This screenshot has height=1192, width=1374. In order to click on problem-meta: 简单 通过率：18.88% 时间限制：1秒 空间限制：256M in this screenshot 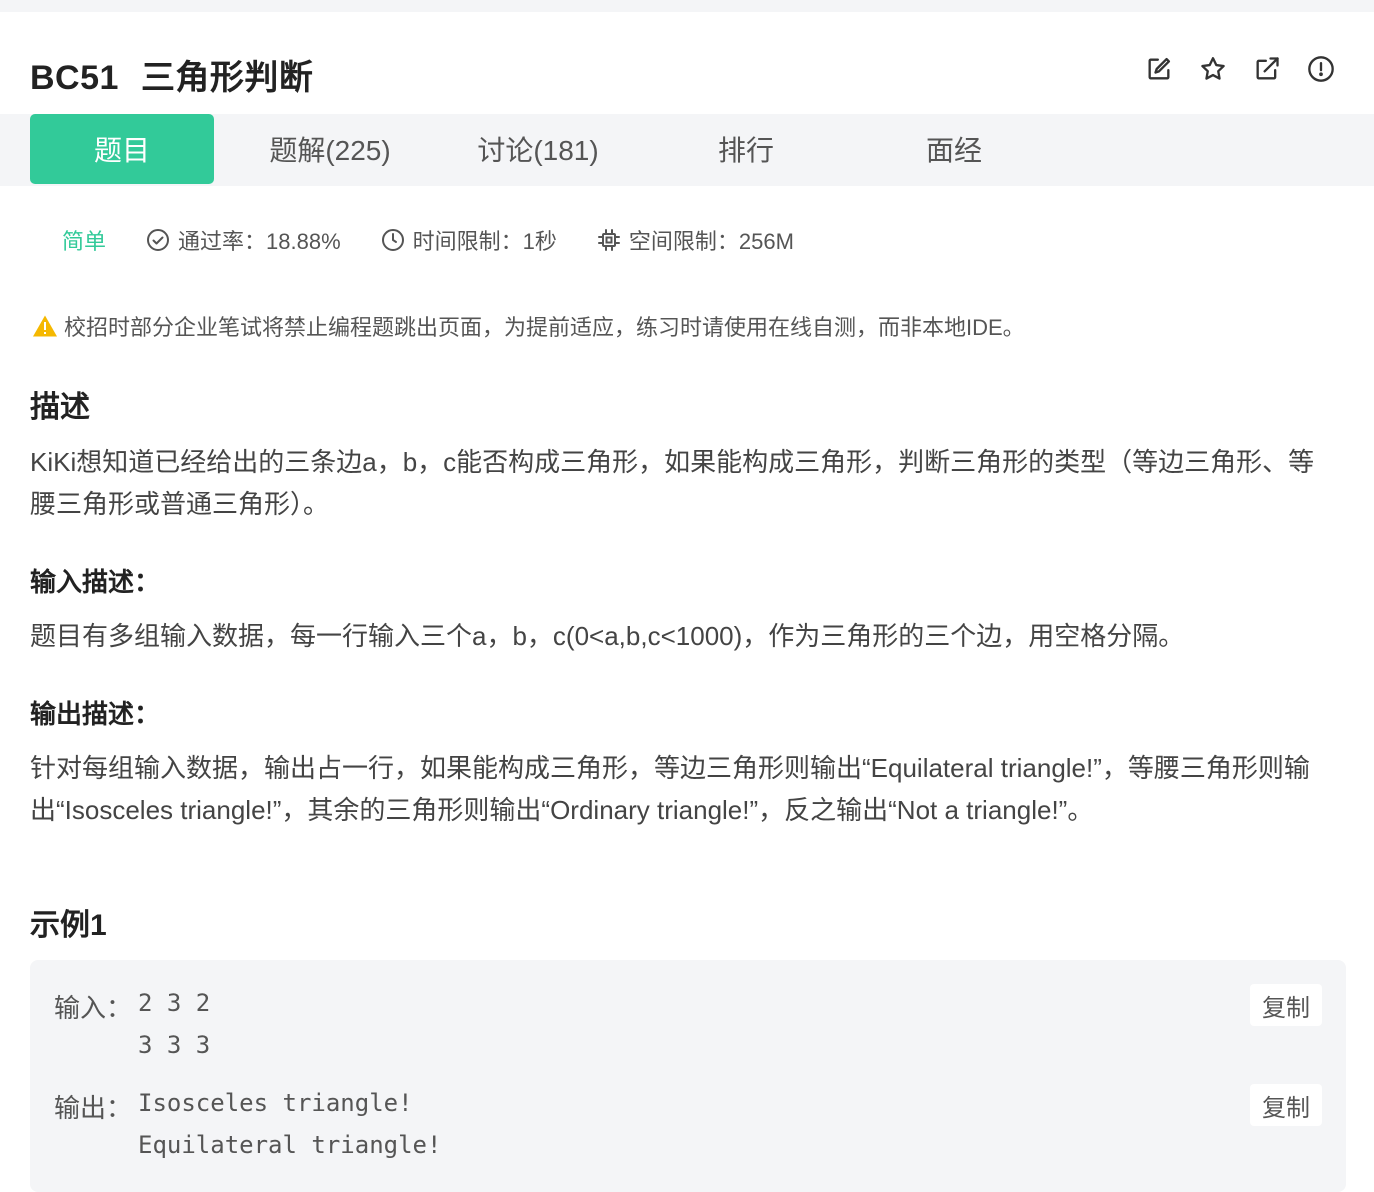, I will do `click(448, 240)`.